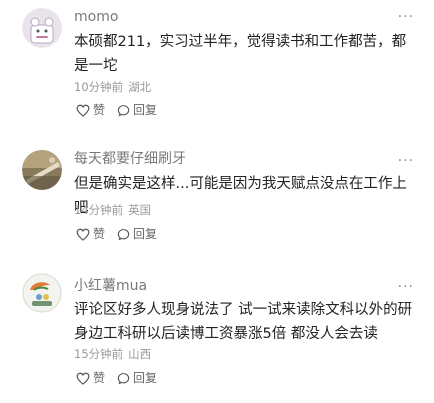  I want to click on comment-meta: 15分钟前 山西, so click(112, 354).